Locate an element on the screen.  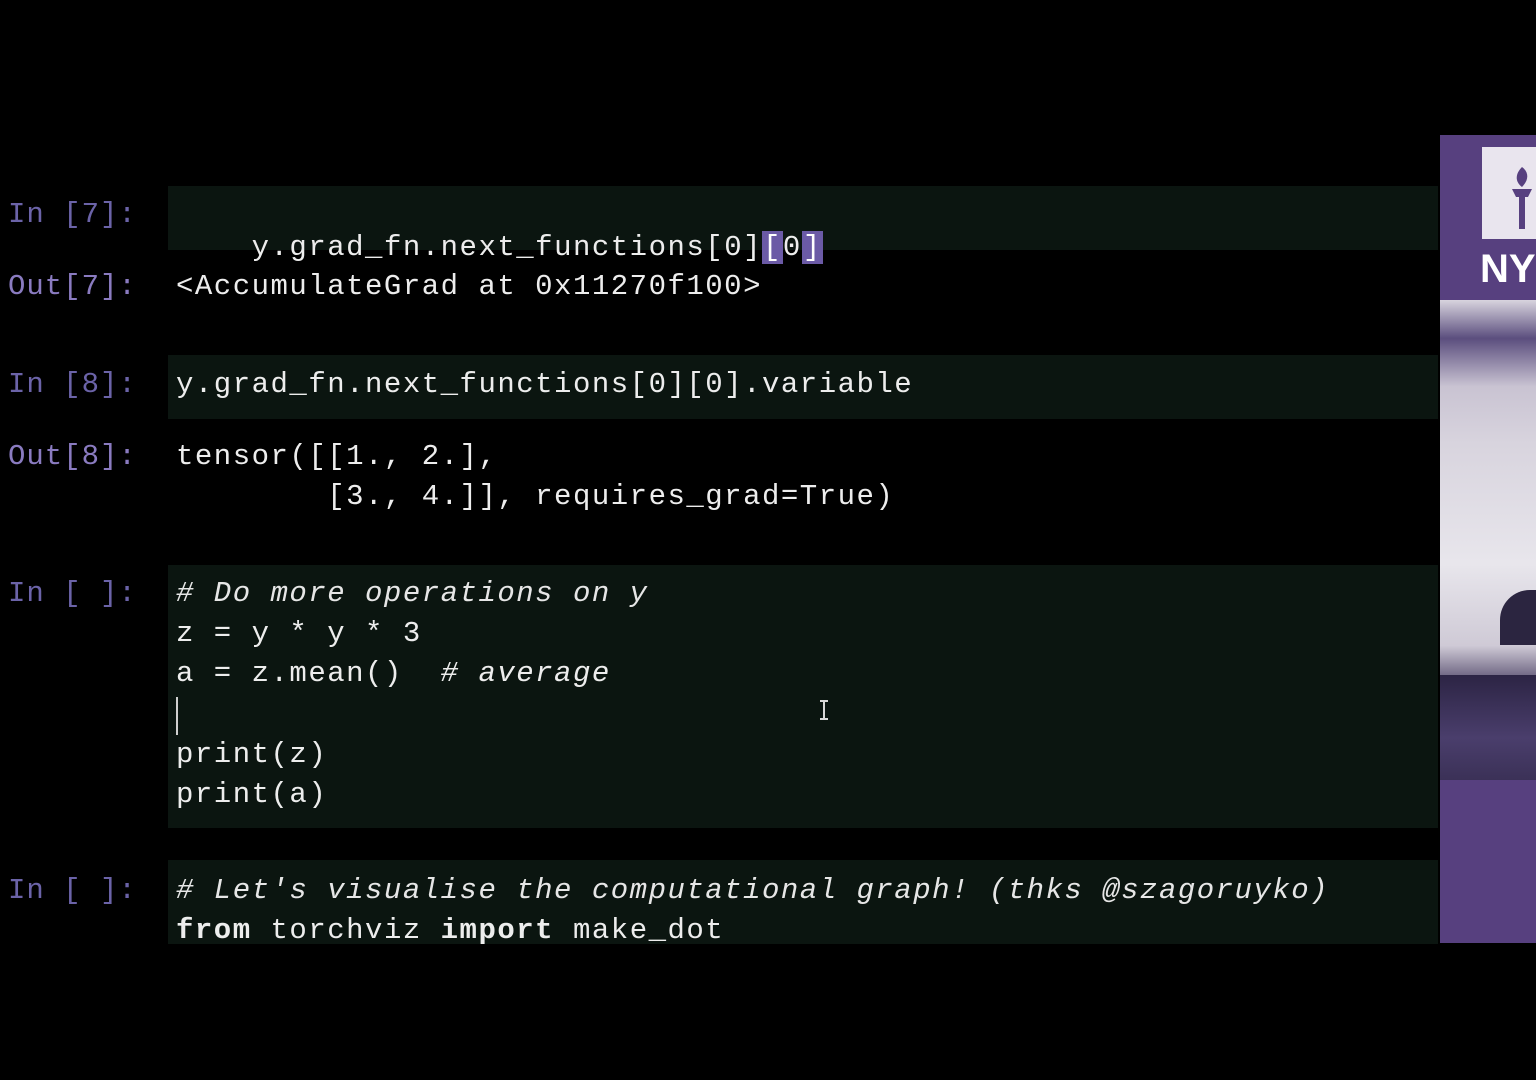
presenter-video-panel: NY is located at coordinates (1488, 539).